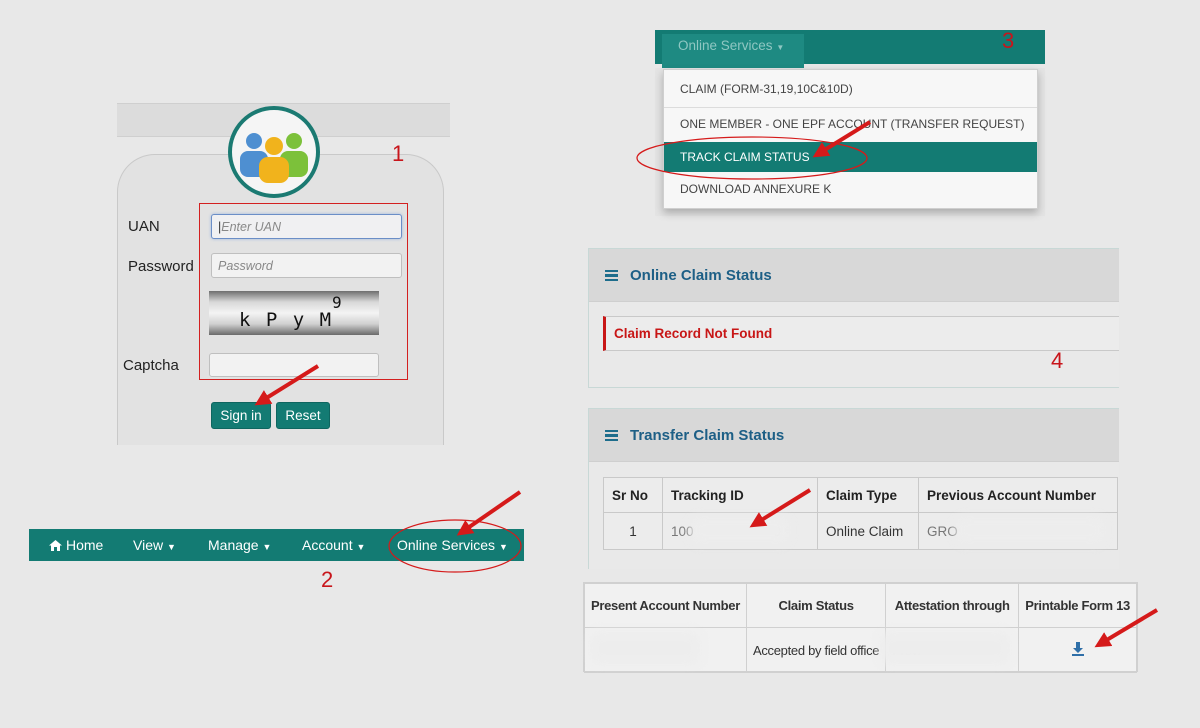 The image size is (1200, 728). What do you see at coordinates (780, 508) in the screenshot?
I see `arrow-to-tracking-id` at bounding box center [780, 508].